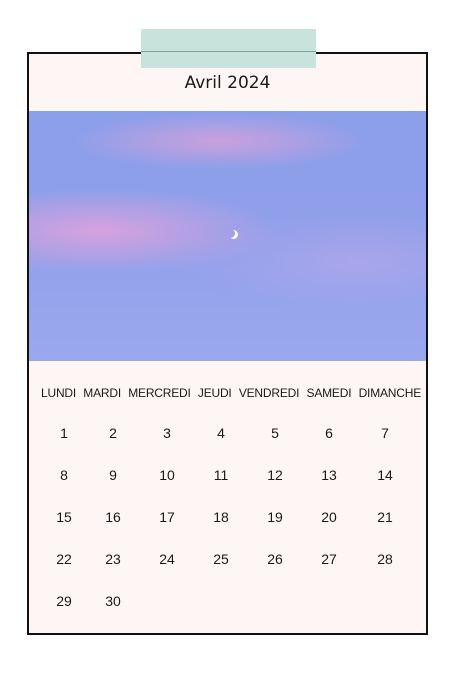 The height and width of the screenshot is (681, 457). What do you see at coordinates (221, 433) in the screenshot?
I see `day-cell: 4` at bounding box center [221, 433].